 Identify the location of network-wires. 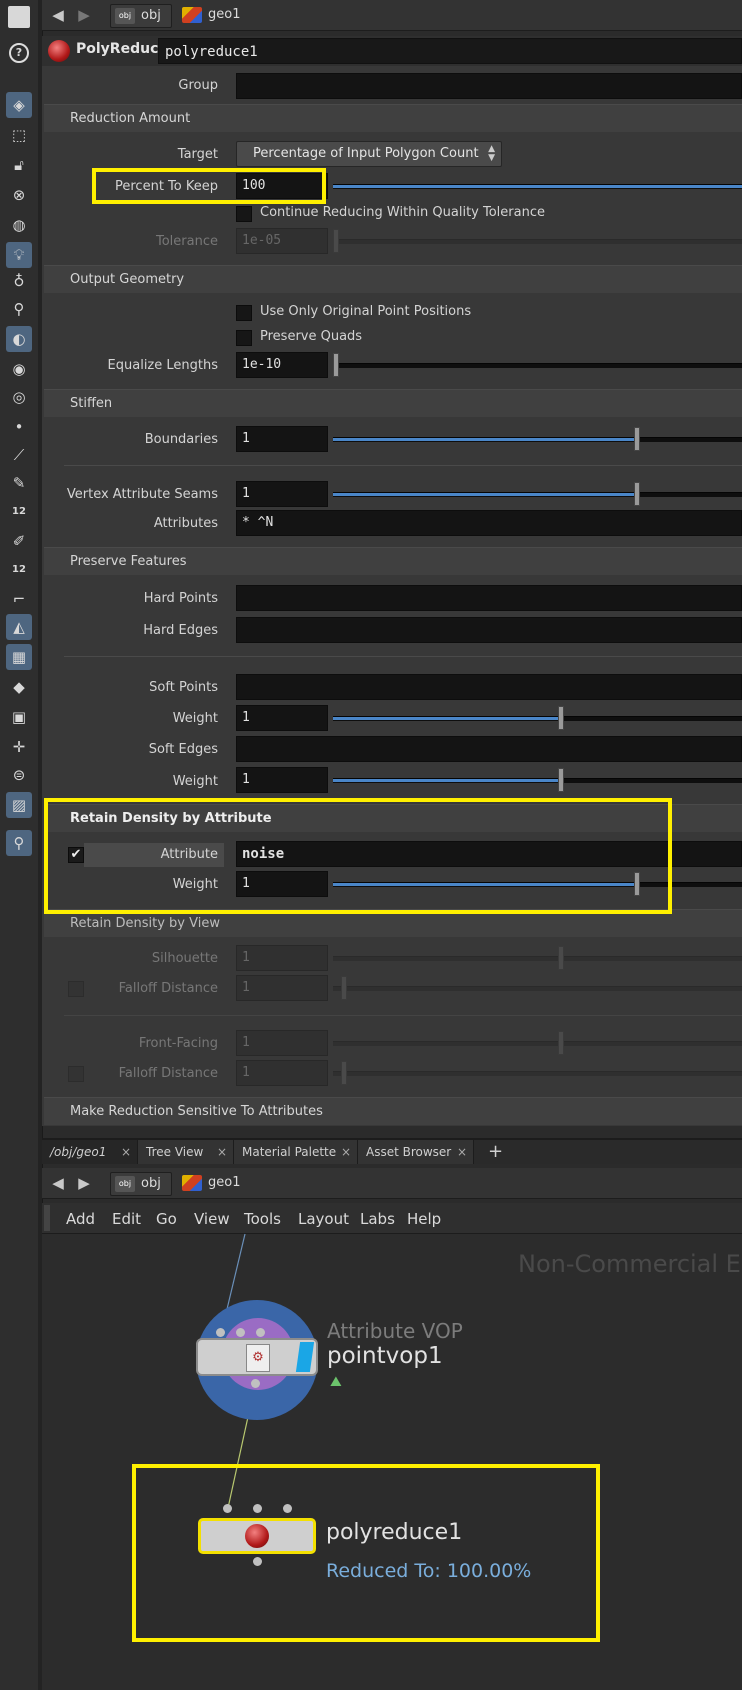
(238, 1371).